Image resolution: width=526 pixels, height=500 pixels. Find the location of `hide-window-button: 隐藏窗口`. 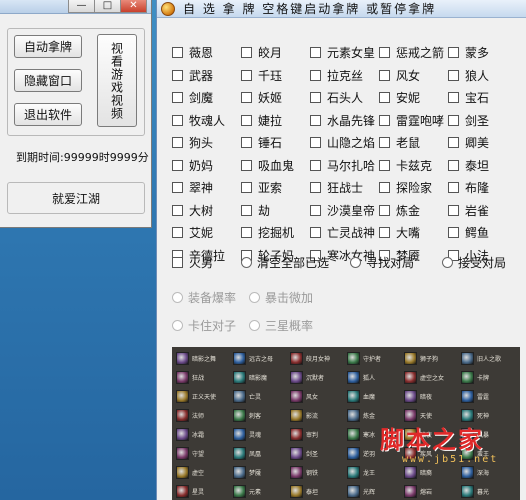

hide-window-button: 隐藏窗口 is located at coordinates (48, 80).